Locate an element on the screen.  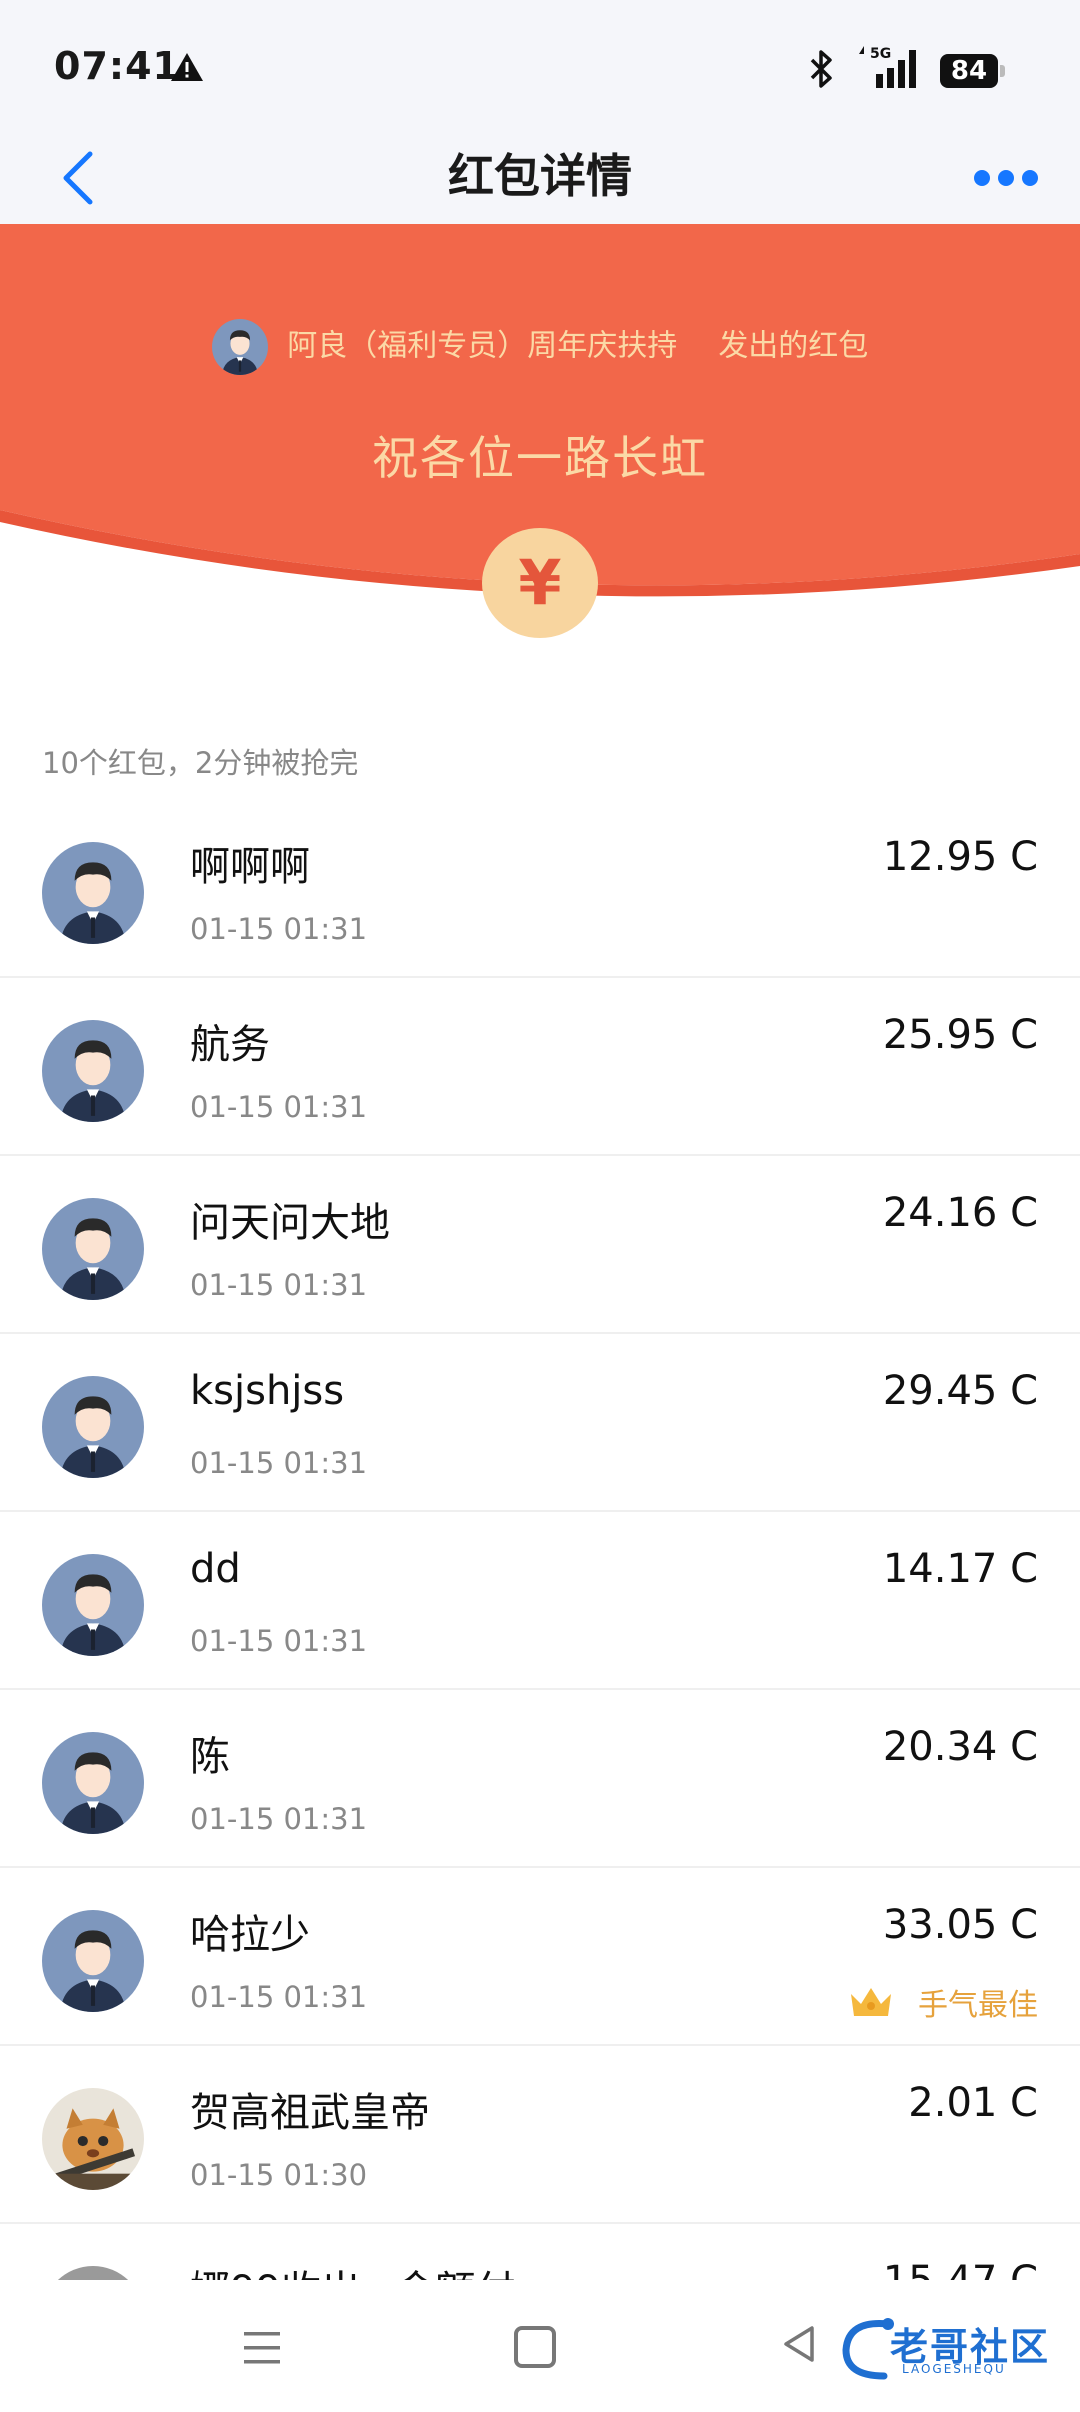
page-title: 红包详情 is located at coordinates (540, 176).